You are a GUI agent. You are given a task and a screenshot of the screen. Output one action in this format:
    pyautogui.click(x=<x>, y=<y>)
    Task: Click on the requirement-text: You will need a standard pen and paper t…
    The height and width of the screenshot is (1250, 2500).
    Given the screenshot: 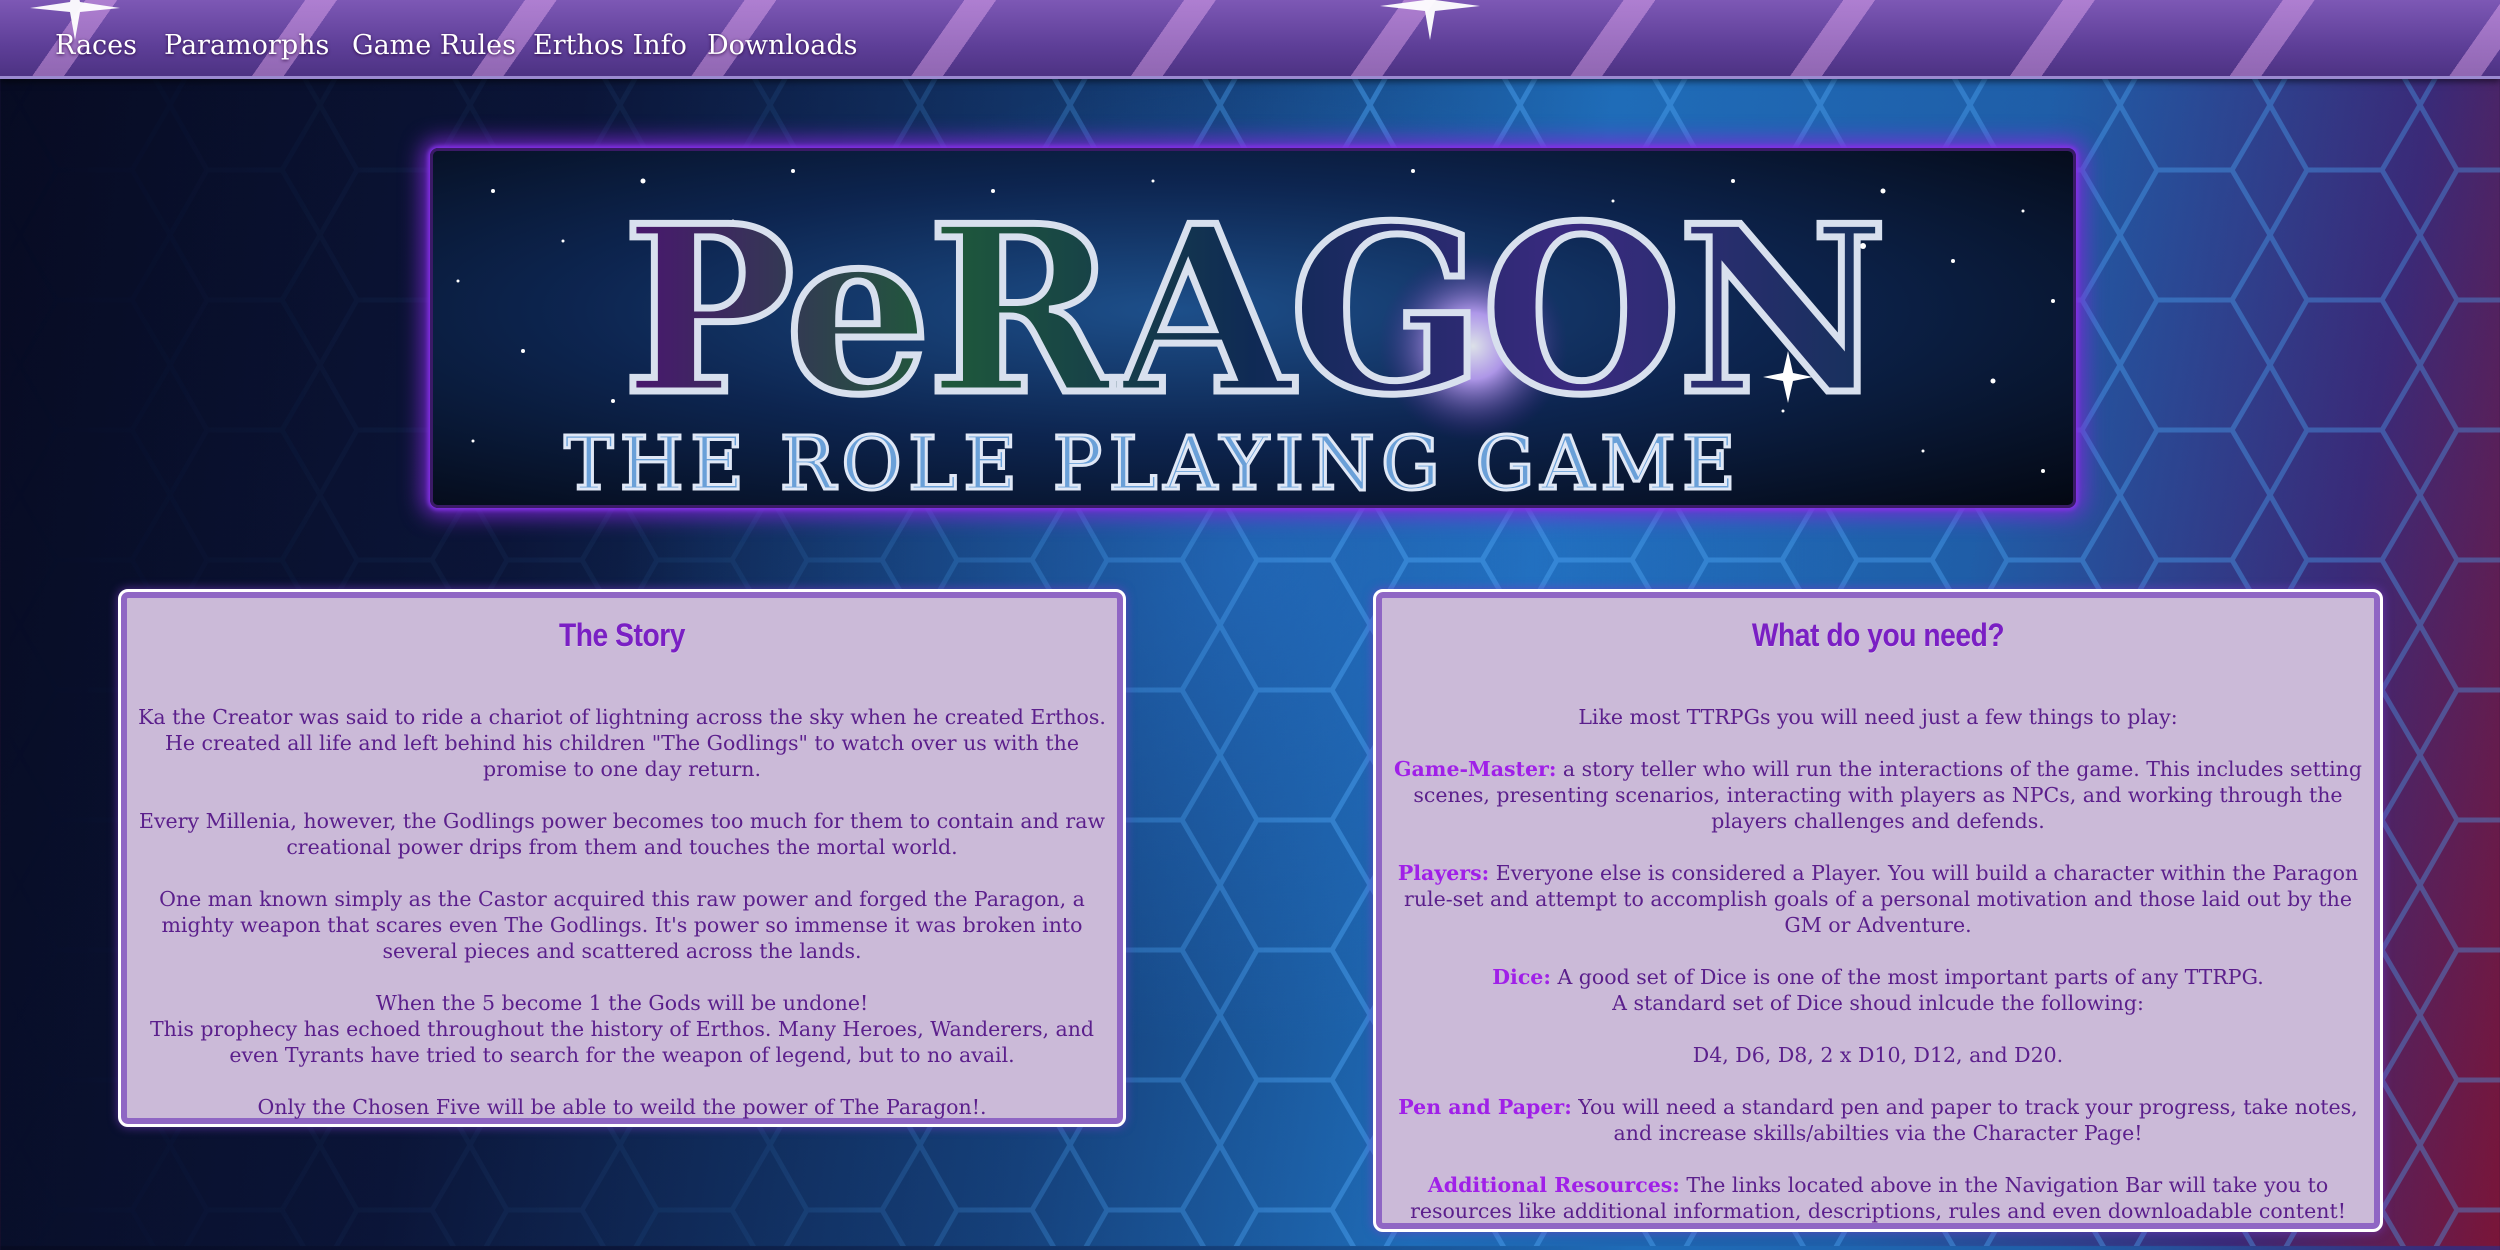 What is the action you would take?
    pyautogui.click(x=1964, y=1120)
    